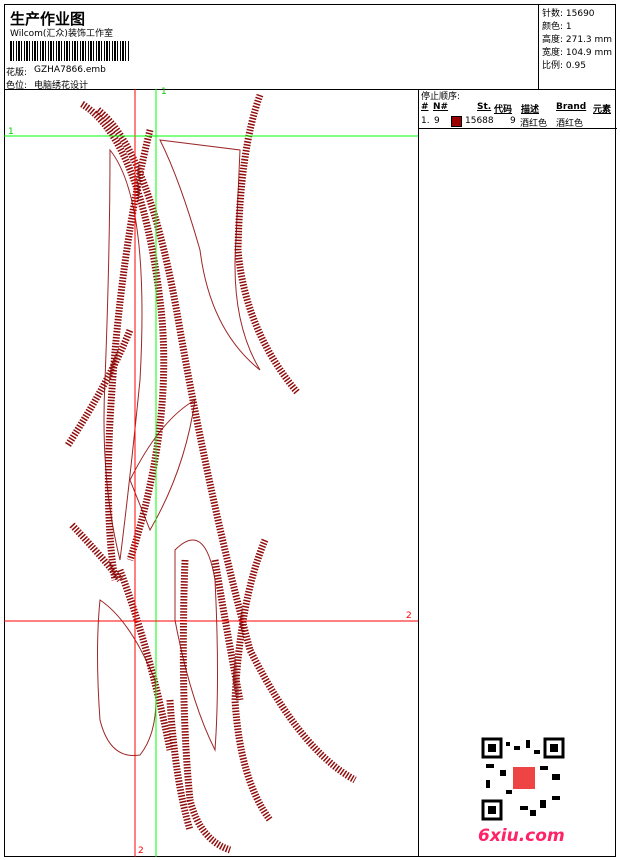 The image size is (620, 860). I want to click on watermark: 6xiu.com, so click(521, 836).